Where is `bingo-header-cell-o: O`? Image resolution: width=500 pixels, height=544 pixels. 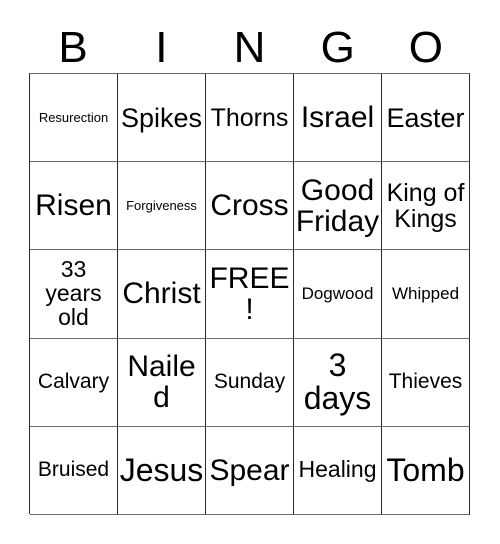
bingo-header-cell-o: O is located at coordinates (426, 43).